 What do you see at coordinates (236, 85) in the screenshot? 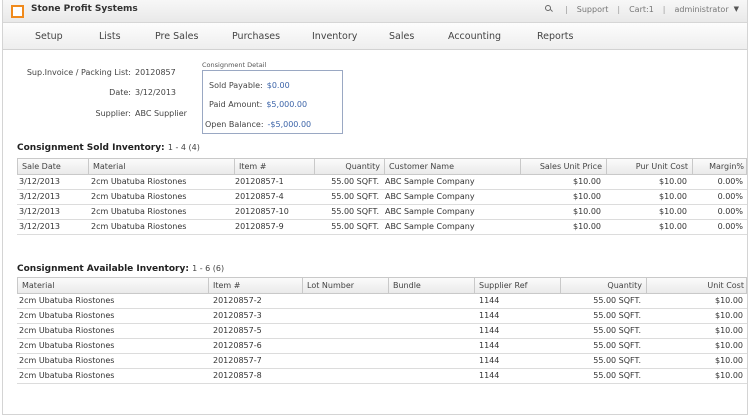
I see `sold-payable-label: Sold Payable:` at bounding box center [236, 85].